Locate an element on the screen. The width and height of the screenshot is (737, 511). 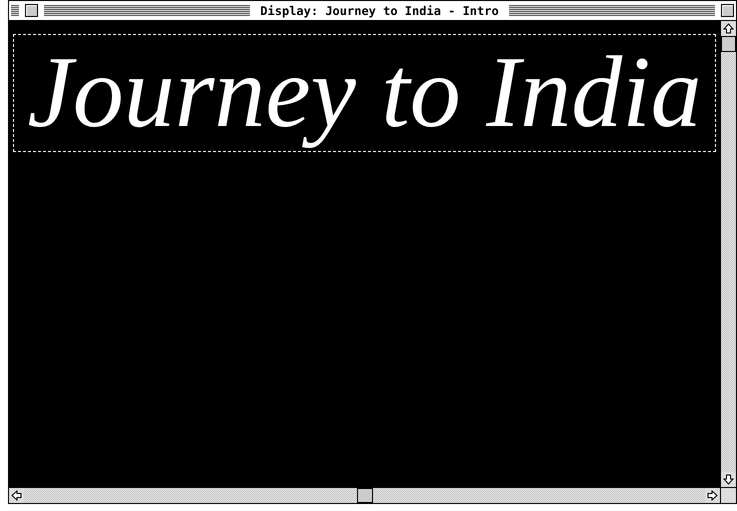
right-arrow-icon is located at coordinates (712, 495).